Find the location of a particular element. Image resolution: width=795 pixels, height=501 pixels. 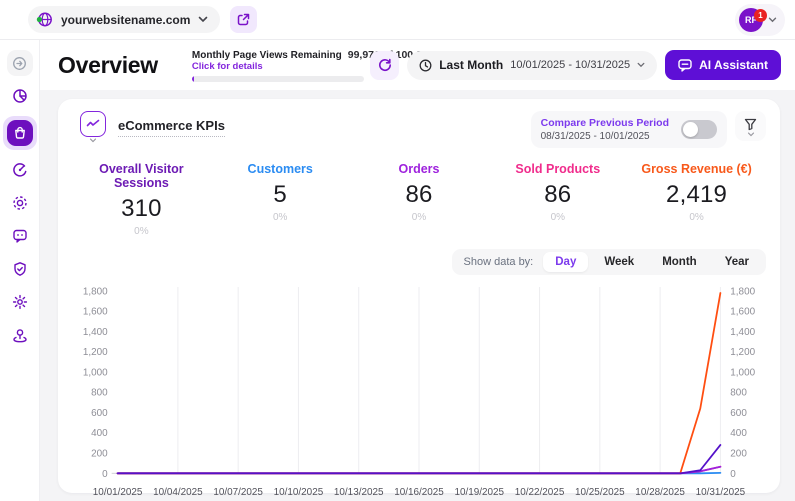

svg-text: 10/13/2025 is located at coordinates (359, 492).